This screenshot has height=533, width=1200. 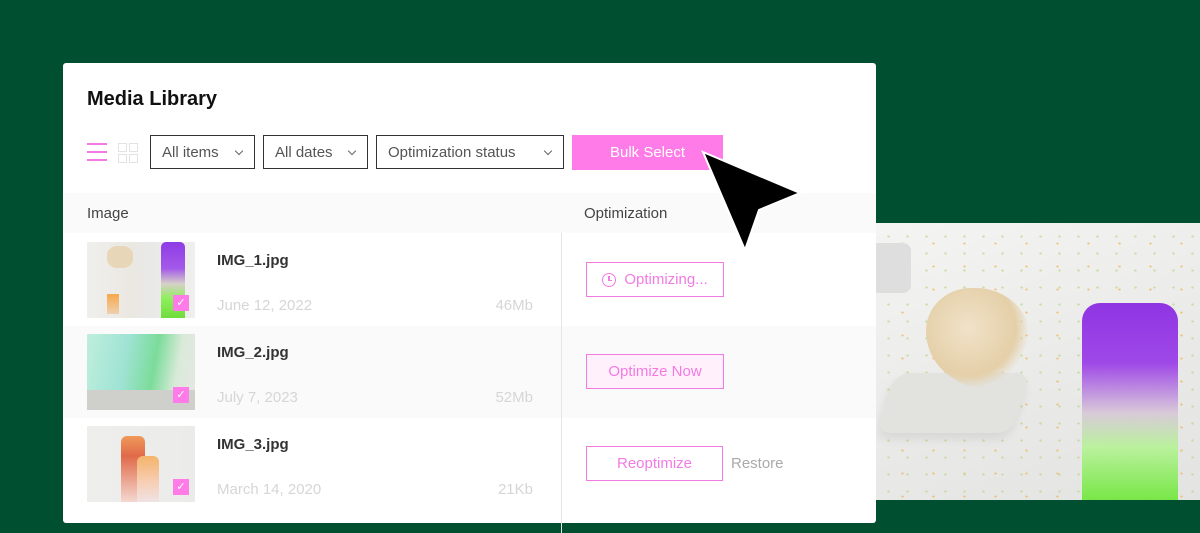 I want to click on file-name: IMG_3.jpg, so click(x=253, y=444).